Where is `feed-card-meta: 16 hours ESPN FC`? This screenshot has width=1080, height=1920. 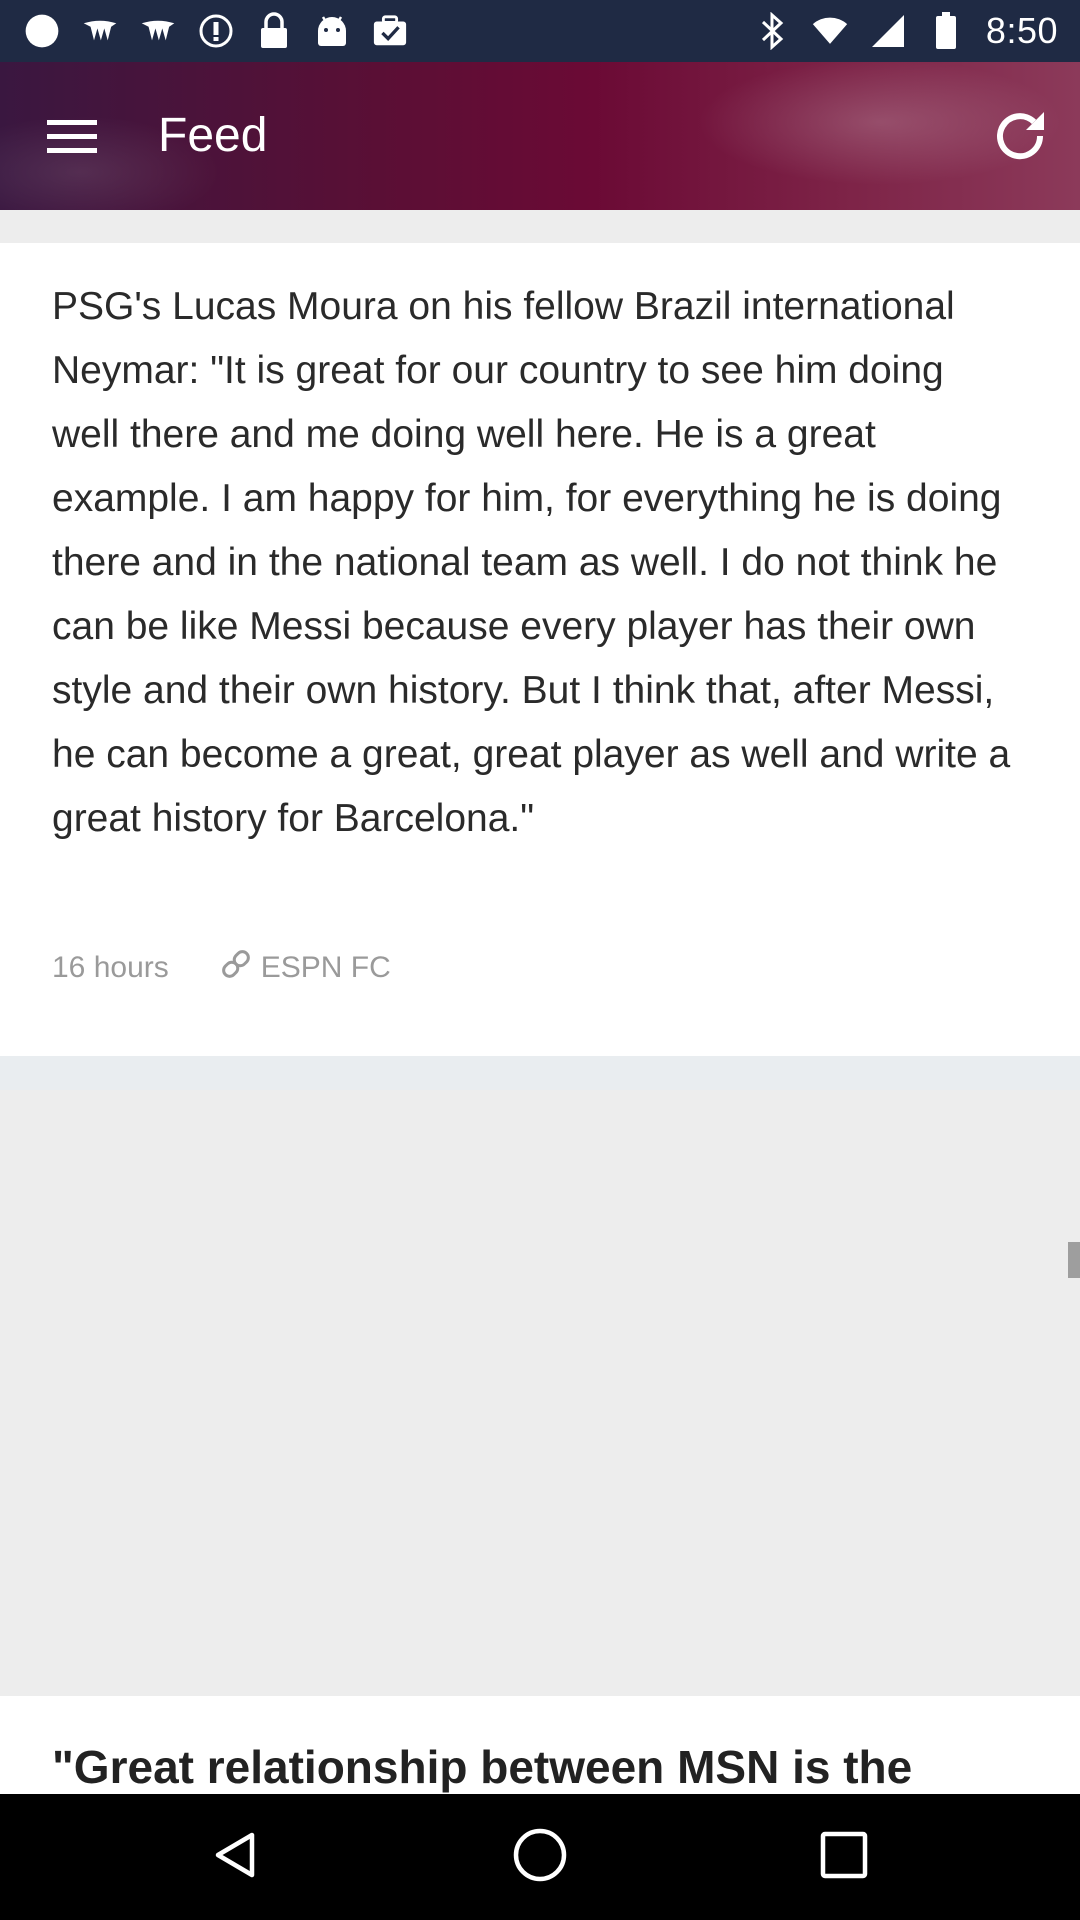 feed-card-meta: 16 hours ESPN FC is located at coordinates (221, 968).